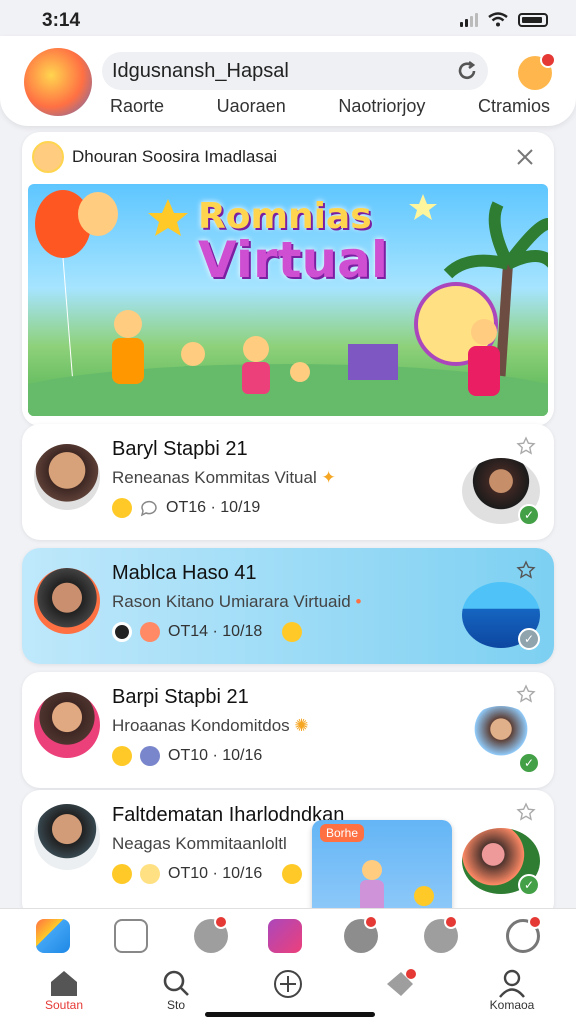 The width and height of the screenshot is (576, 1024). I want to click on preview-badge: Borhe, so click(342, 833).